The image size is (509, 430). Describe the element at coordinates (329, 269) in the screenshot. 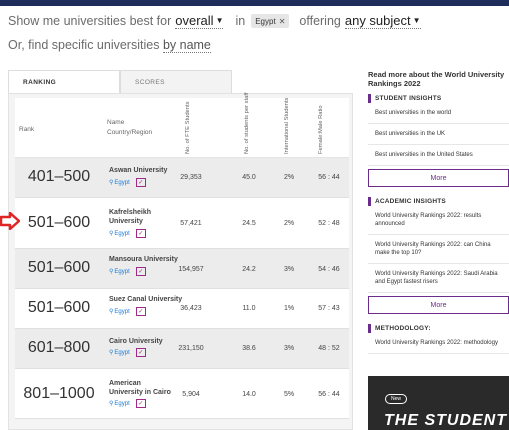

I see `female-male-ratio-value: 54 : 46` at that location.